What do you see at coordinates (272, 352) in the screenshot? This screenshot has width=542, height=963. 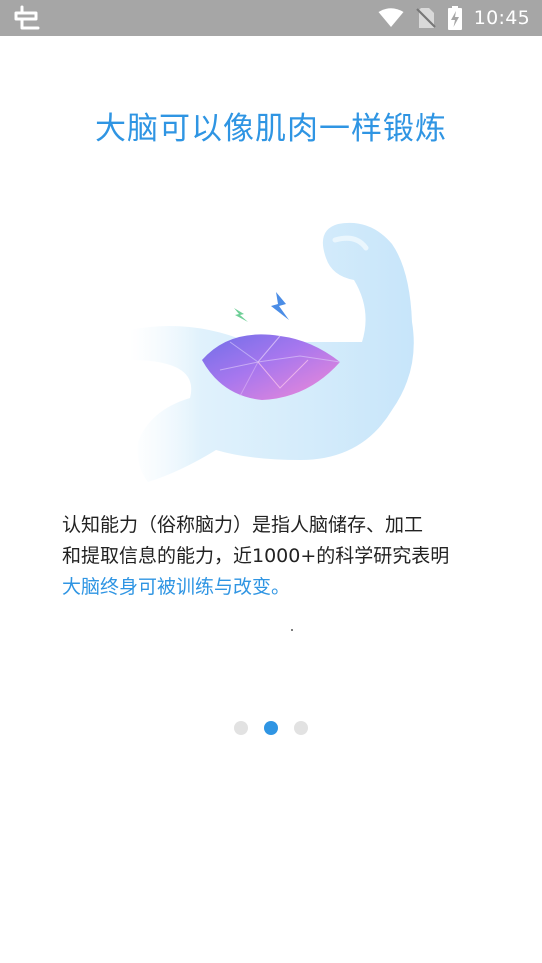 I see `flexed-arm-brain-illustration` at bounding box center [272, 352].